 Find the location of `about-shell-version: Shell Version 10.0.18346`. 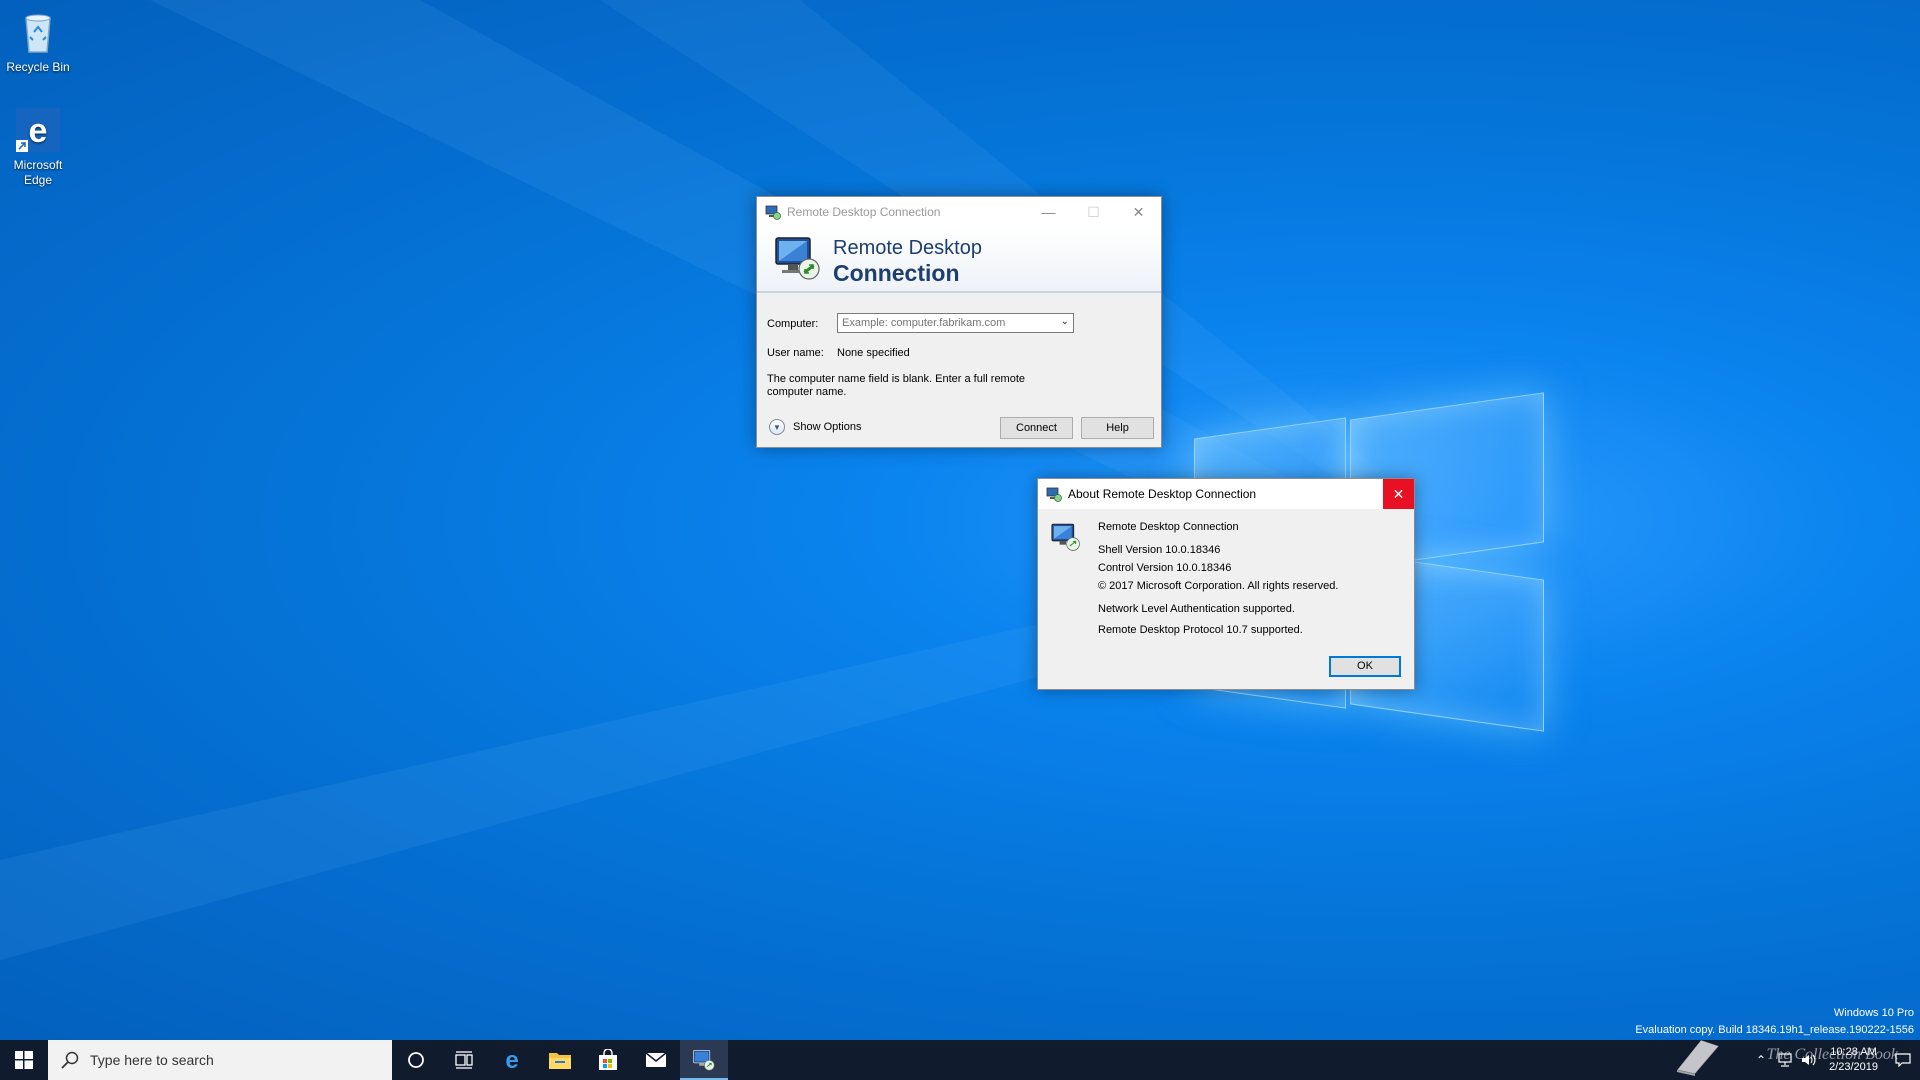

about-shell-version: Shell Version 10.0.18346 is located at coordinates (1159, 550).